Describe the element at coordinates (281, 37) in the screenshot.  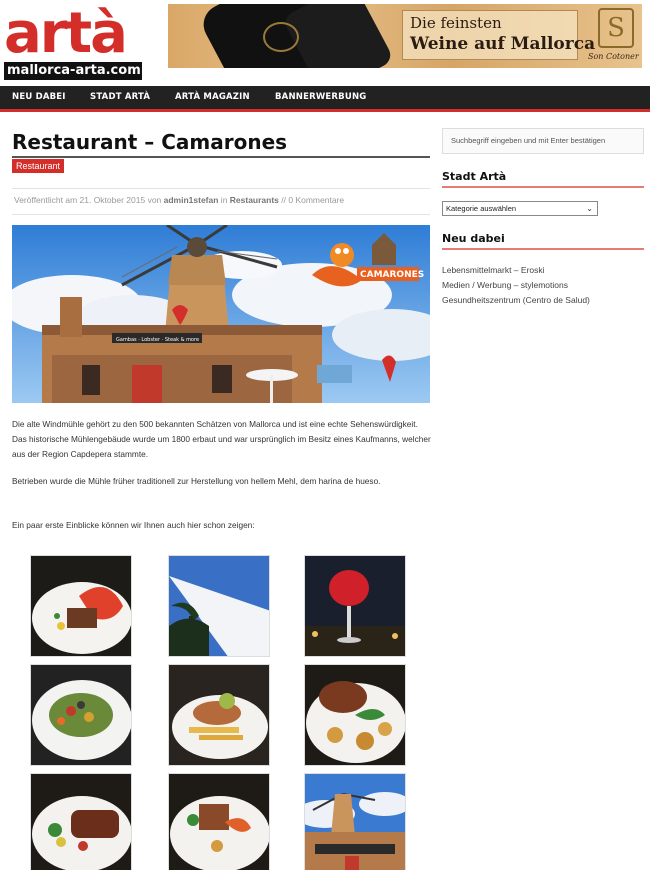
I see `bottle-label-graphic` at that location.